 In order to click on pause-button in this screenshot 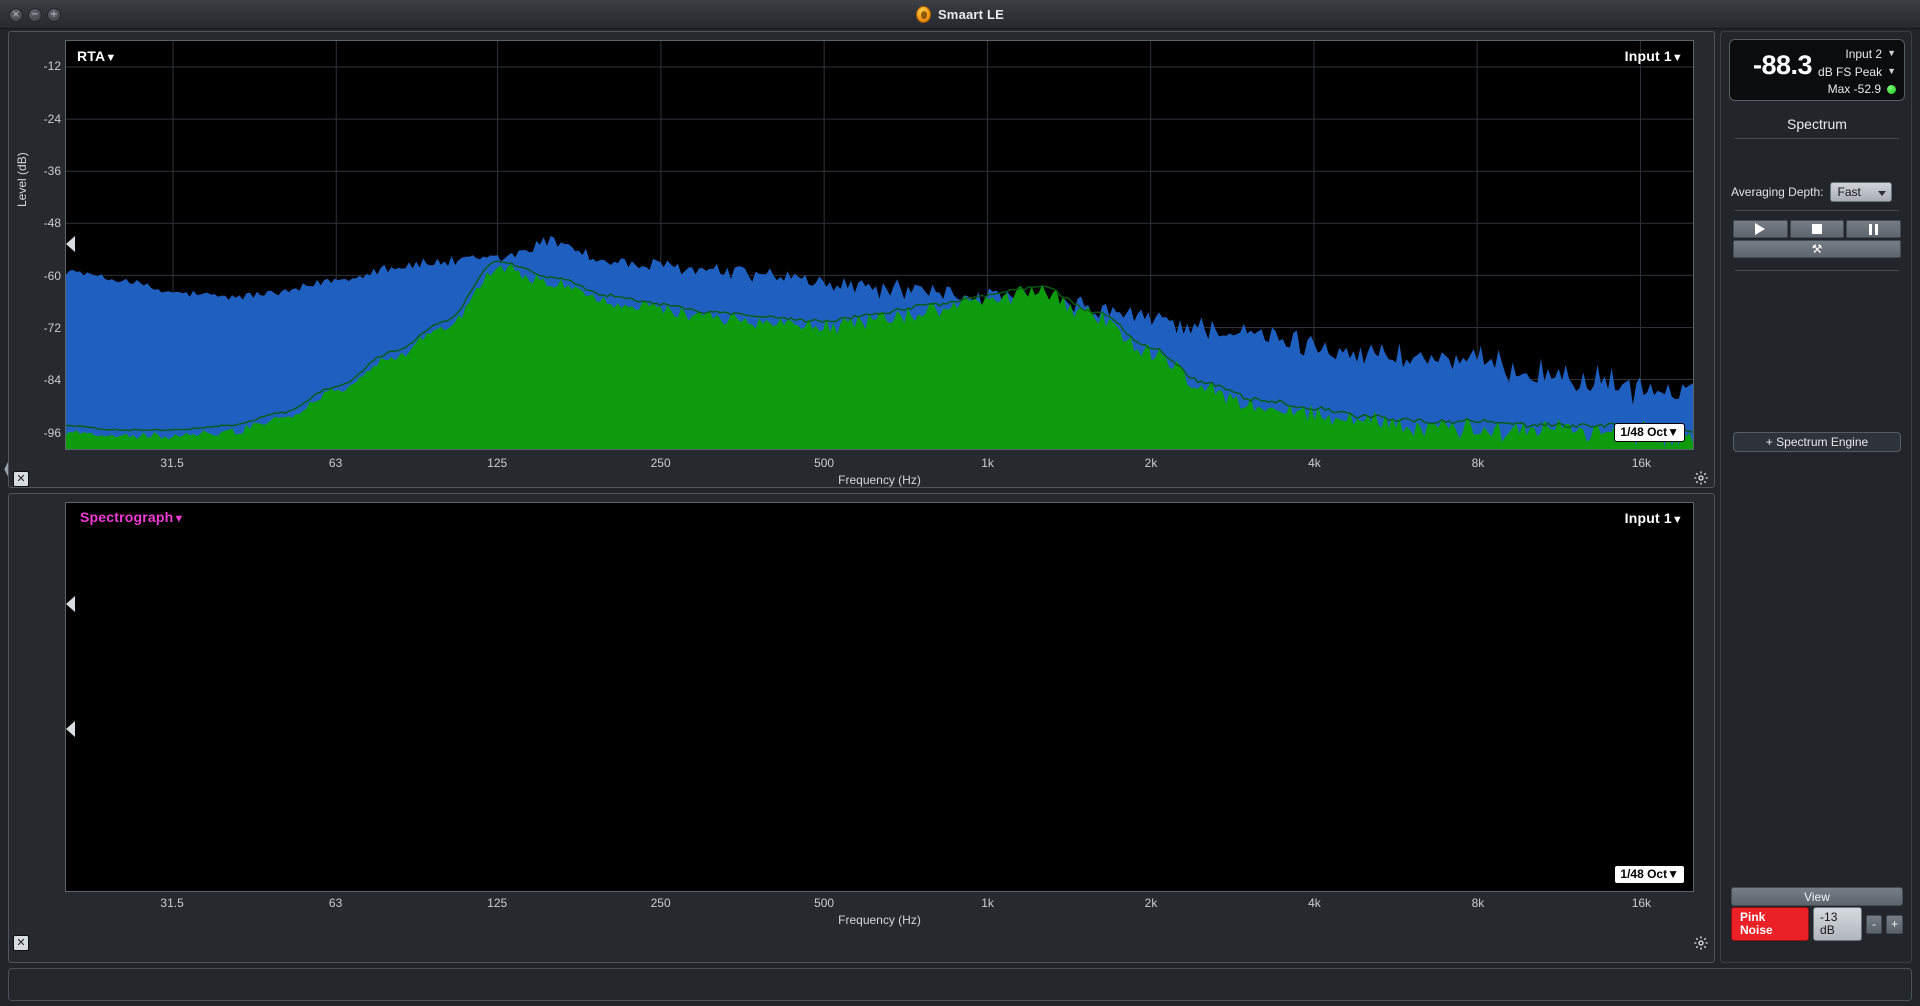, I will do `click(1874, 229)`.